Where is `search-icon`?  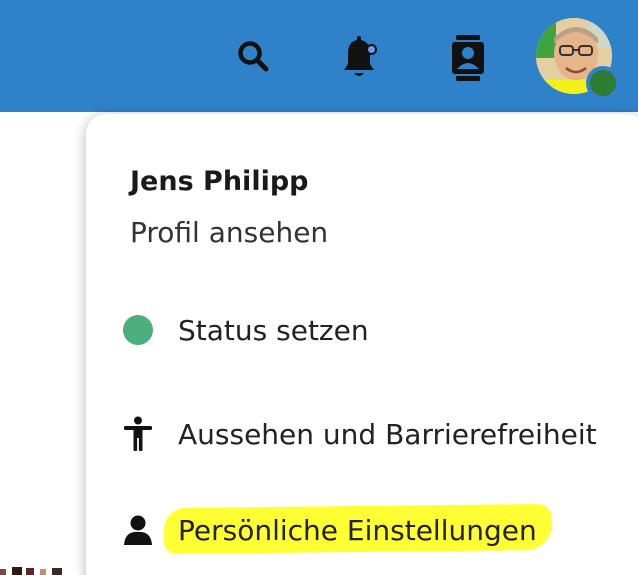 search-icon is located at coordinates (253, 56).